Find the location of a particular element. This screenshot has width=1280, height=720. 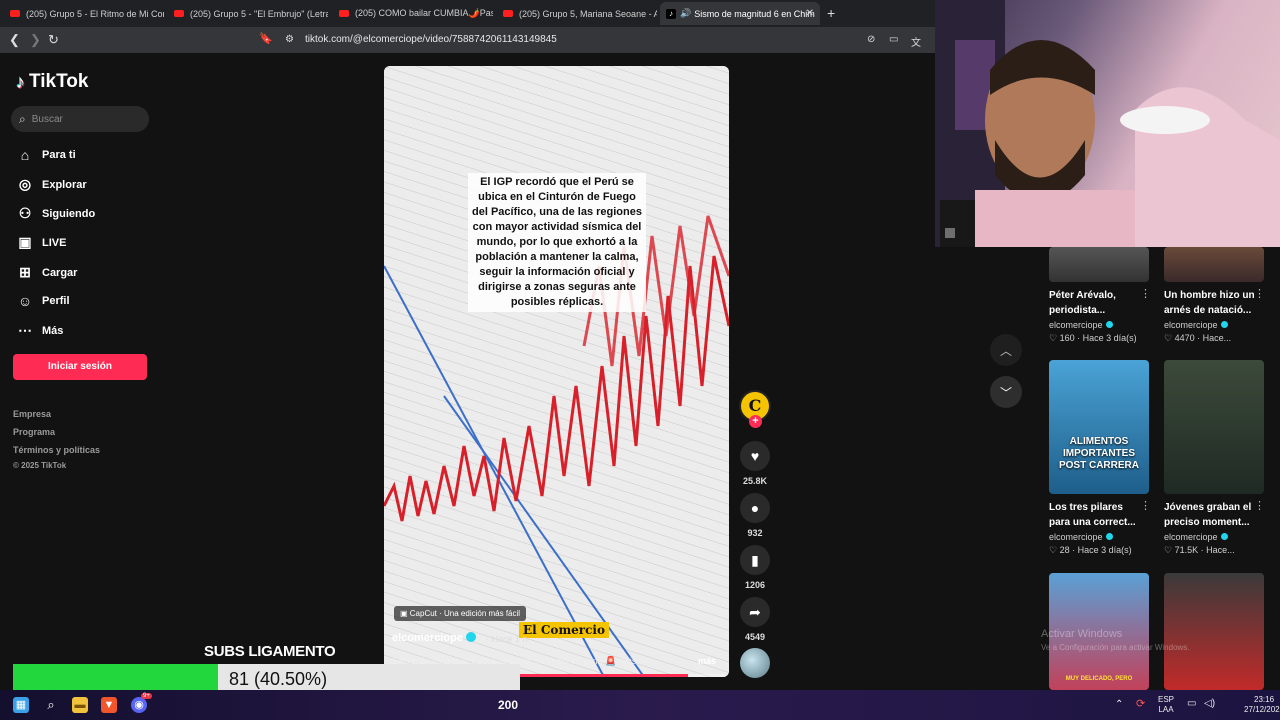

chevron-up-icon: ⌃ is located at coordinates (1119, 705).